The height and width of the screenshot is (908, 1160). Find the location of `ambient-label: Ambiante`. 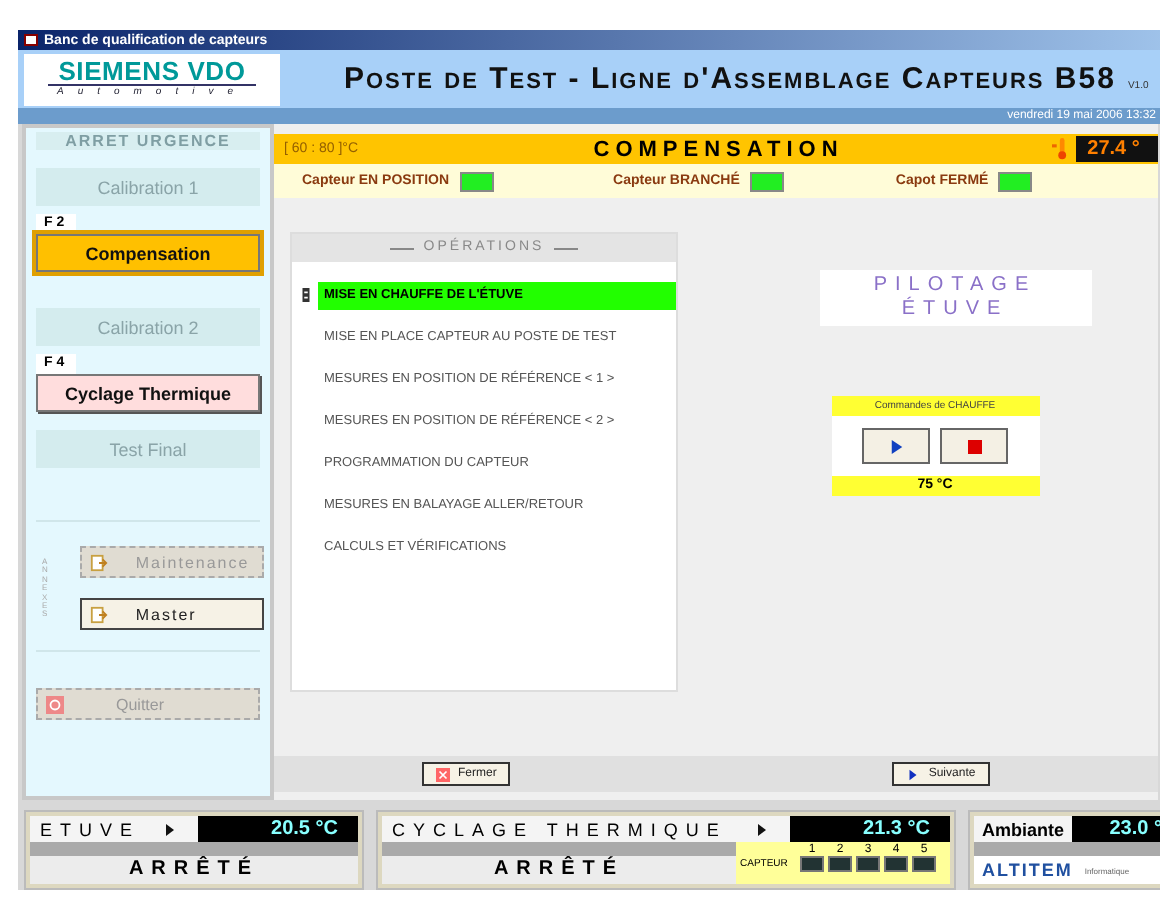

ambient-label: Ambiante is located at coordinates (1023, 829).